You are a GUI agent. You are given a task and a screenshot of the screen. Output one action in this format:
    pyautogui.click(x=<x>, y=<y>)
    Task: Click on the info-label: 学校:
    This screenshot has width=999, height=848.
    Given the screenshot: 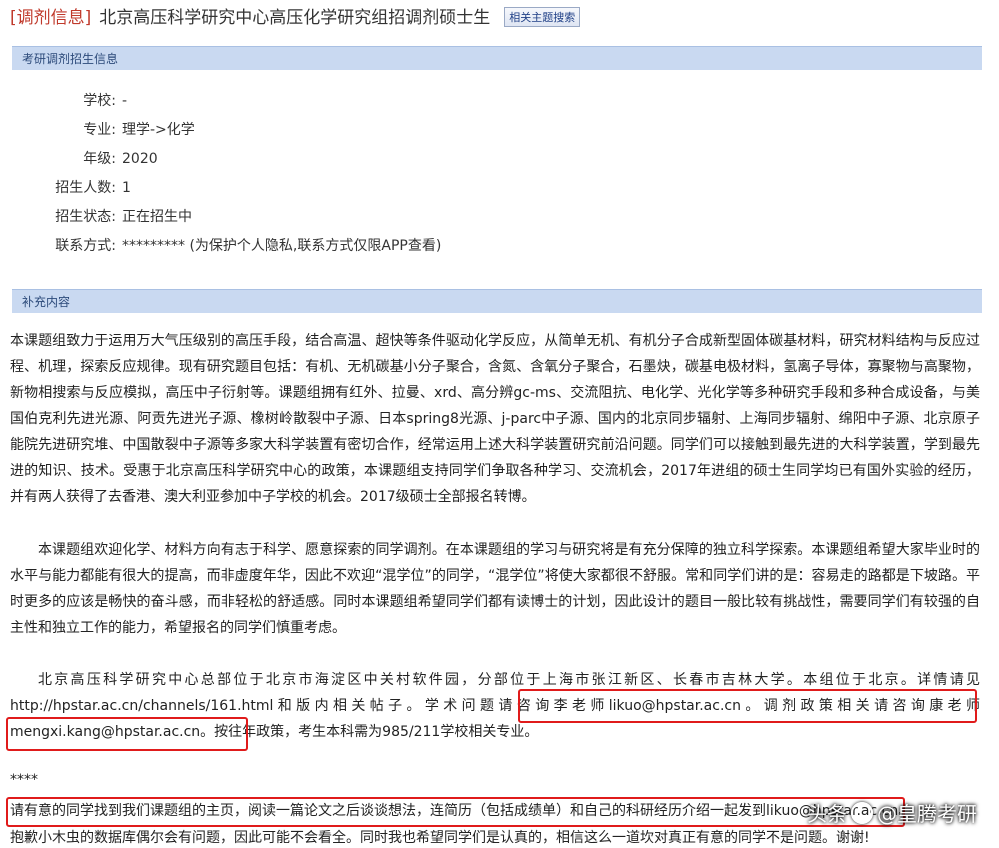 What is the action you would take?
    pyautogui.click(x=99, y=101)
    